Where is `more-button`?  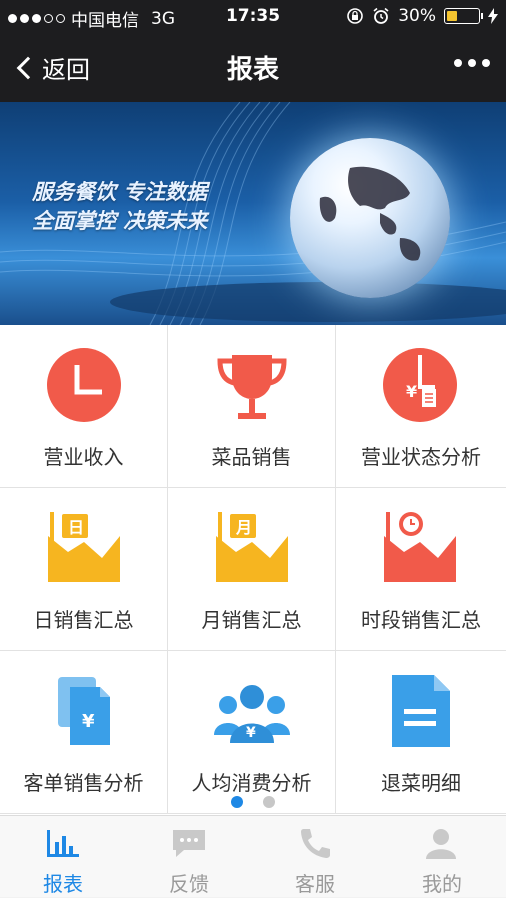
more-button is located at coordinates (472, 63).